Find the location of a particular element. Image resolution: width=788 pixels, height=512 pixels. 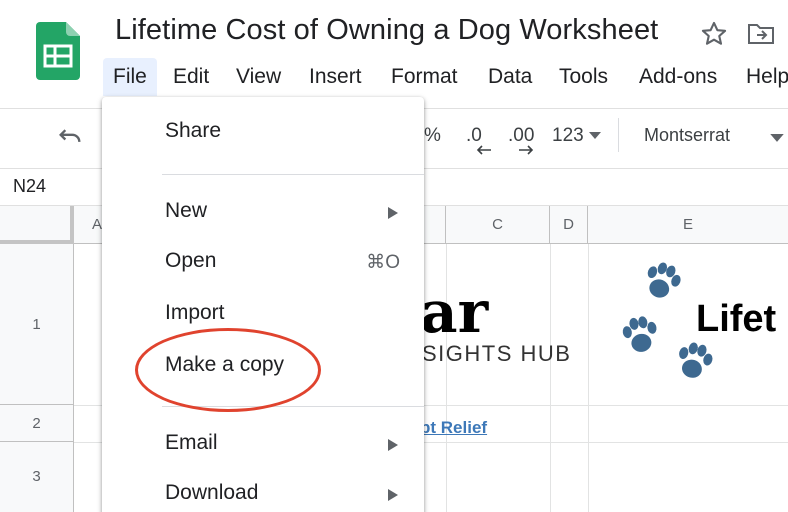

menu-data: Data is located at coordinates (510, 77).